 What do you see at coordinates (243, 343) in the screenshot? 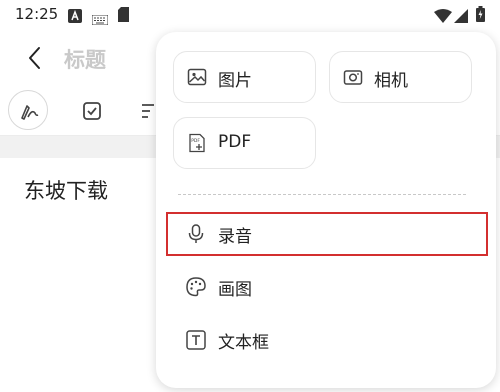
I see `text-box-label: 文本框` at bounding box center [243, 343].